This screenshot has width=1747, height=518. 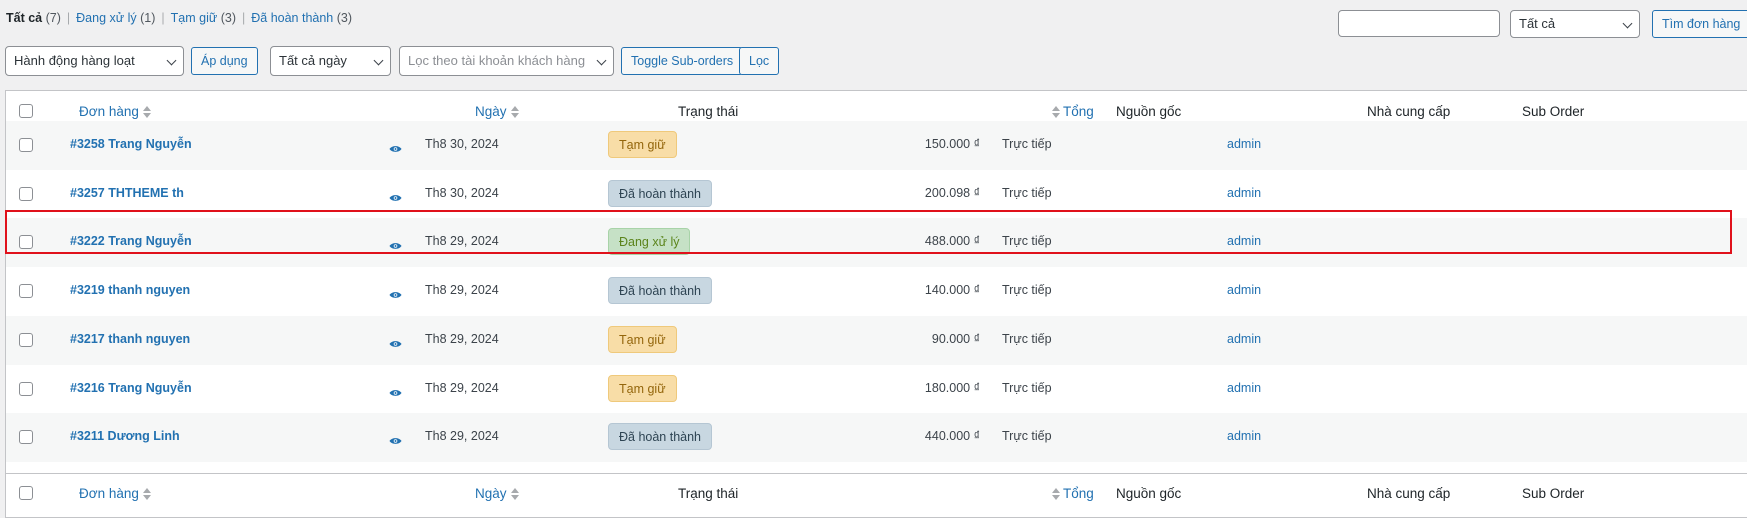 I want to click on order-total: 90.000 ₫, so click(x=955, y=339).